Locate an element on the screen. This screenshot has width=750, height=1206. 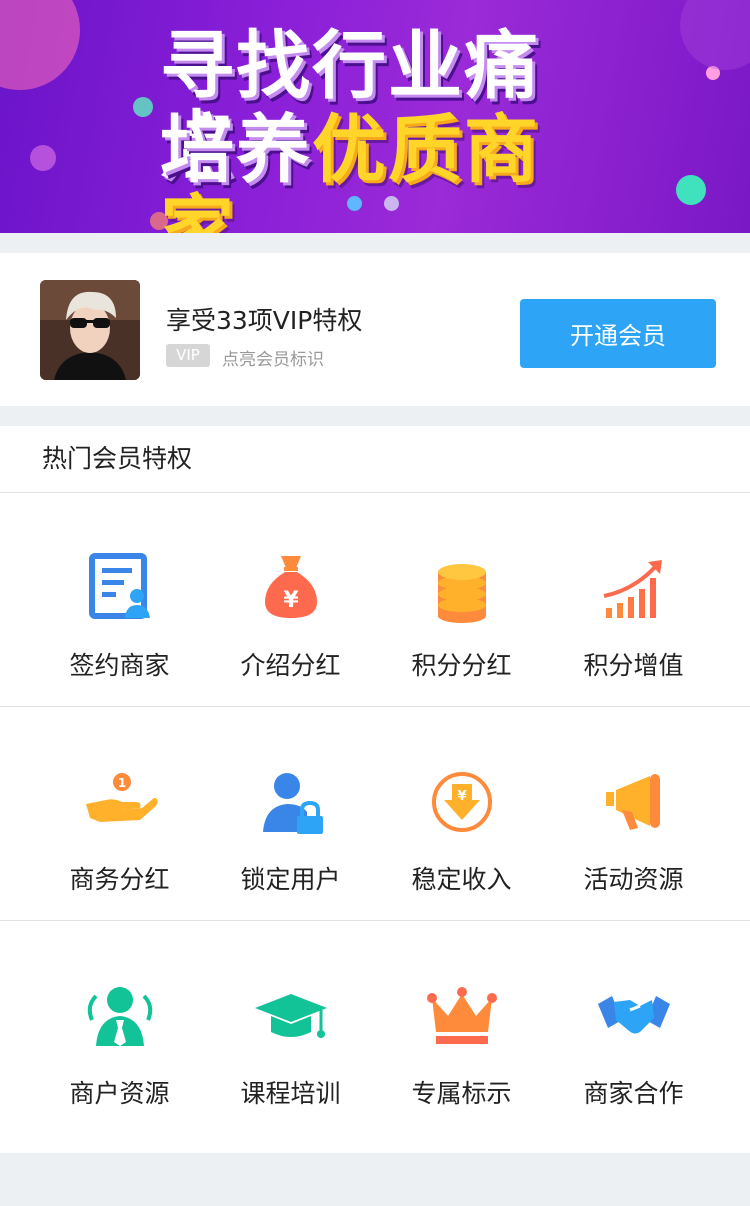
member-card: 享受33项VIP特权 VIP 点亮会员标识 开通会员 is located at coordinates (375, 329).